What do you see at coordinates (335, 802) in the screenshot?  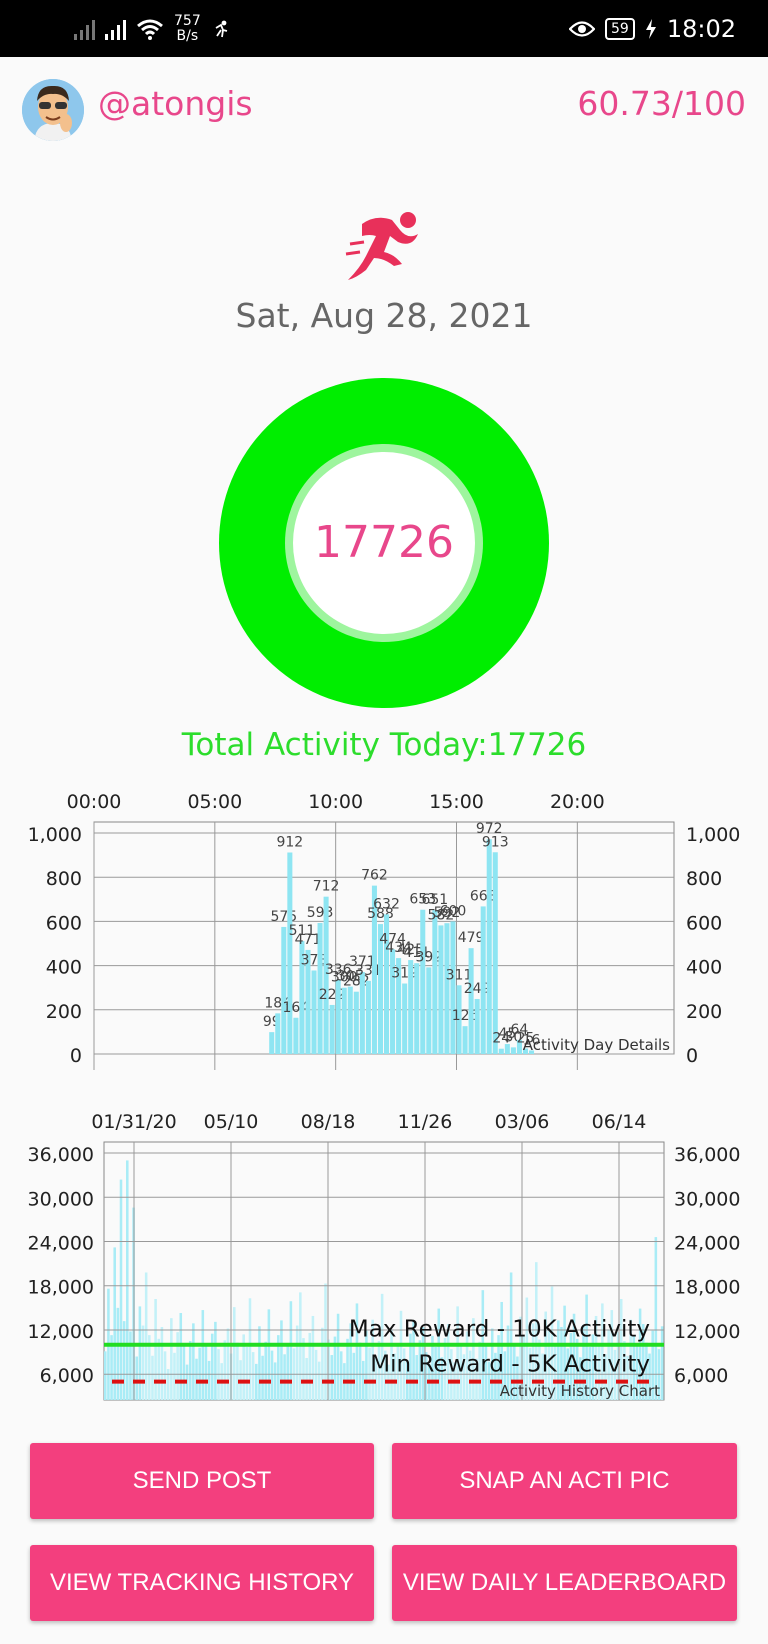 I see `day-chart-x-tick: 10:00` at bounding box center [335, 802].